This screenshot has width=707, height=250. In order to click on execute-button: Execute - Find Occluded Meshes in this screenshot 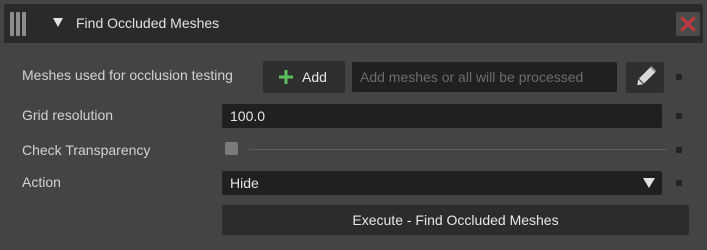, I will do `click(455, 220)`.